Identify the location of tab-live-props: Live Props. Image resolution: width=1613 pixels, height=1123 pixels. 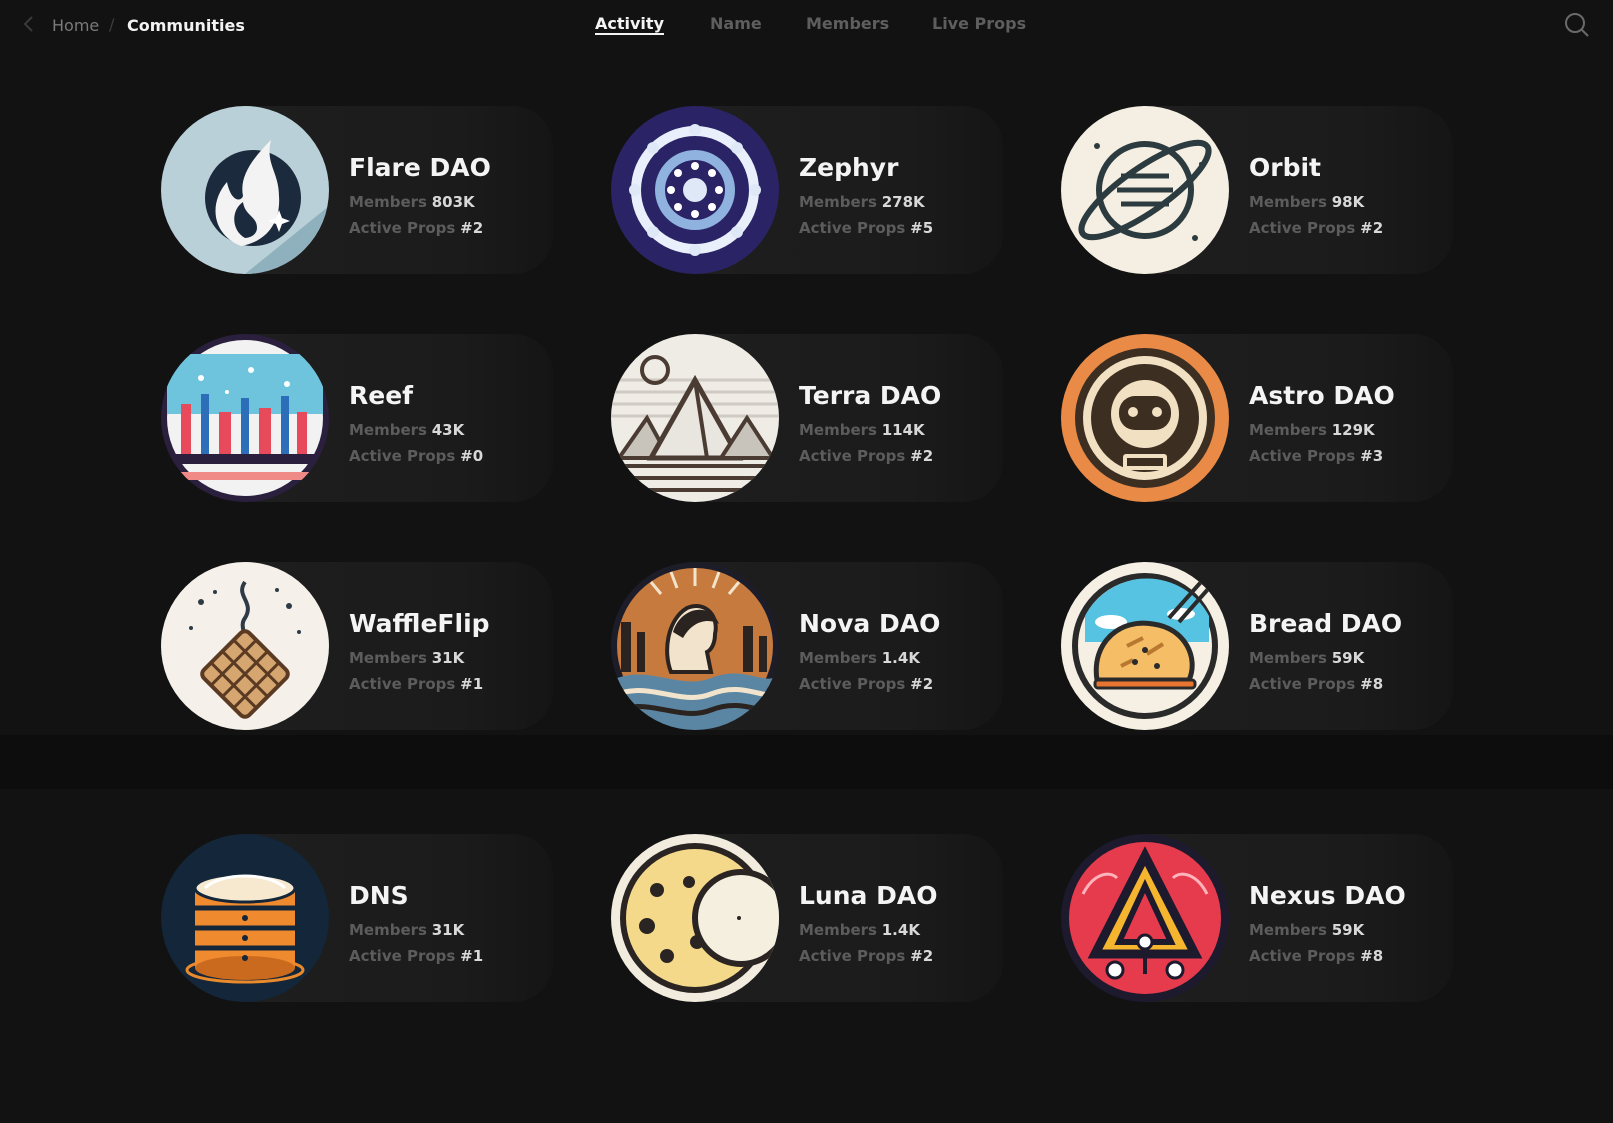
(979, 23).